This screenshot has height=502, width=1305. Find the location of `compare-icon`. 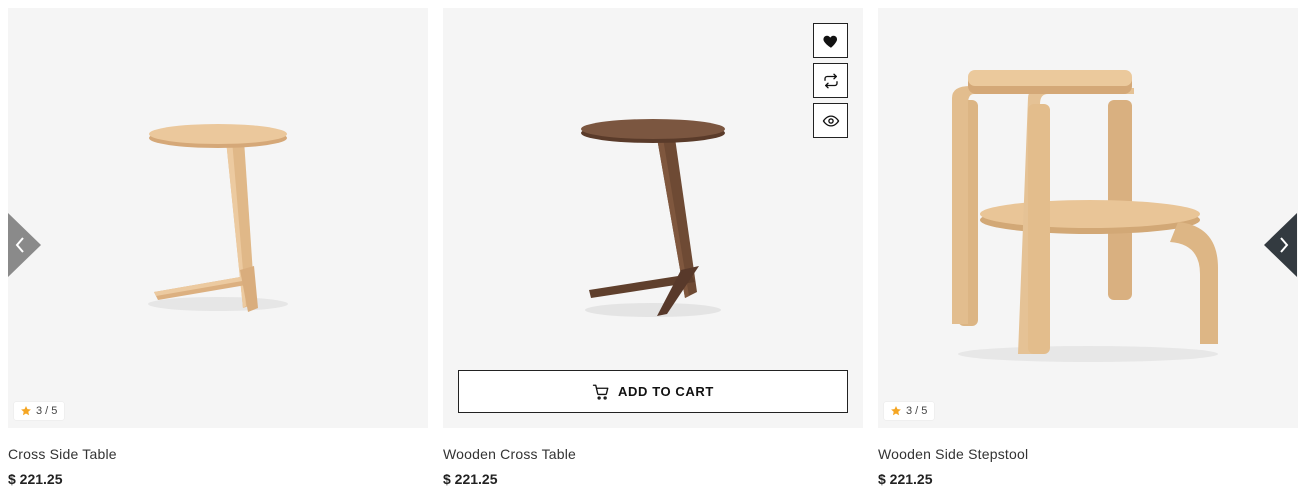

compare-icon is located at coordinates (830, 80).